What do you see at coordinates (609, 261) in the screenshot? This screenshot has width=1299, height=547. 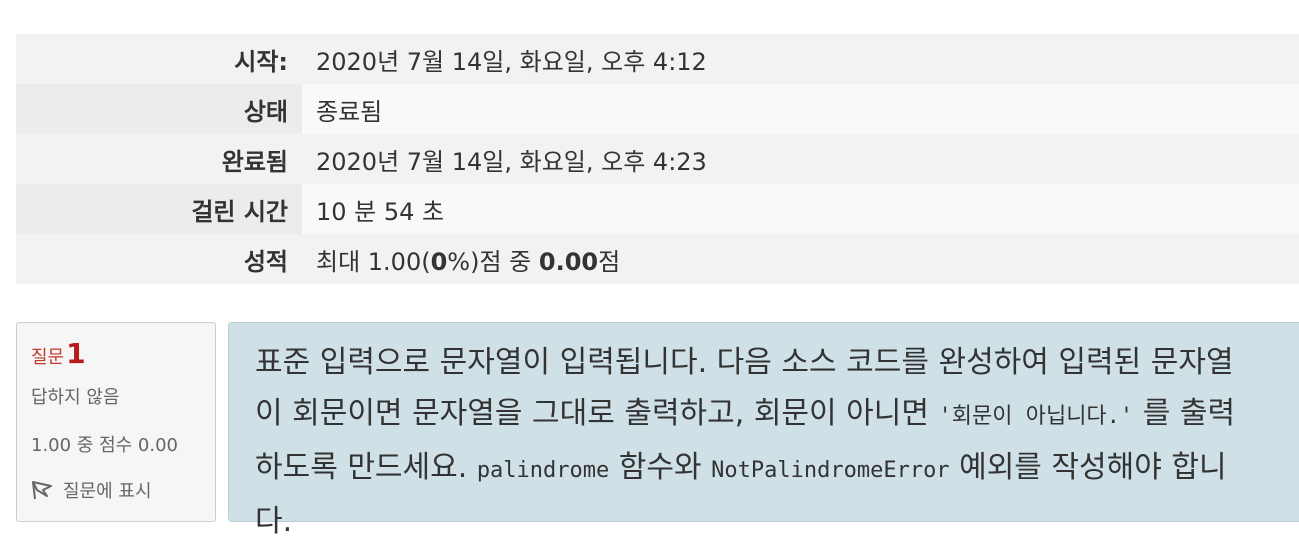 I see `grade-suffix: 점` at bounding box center [609, 261].